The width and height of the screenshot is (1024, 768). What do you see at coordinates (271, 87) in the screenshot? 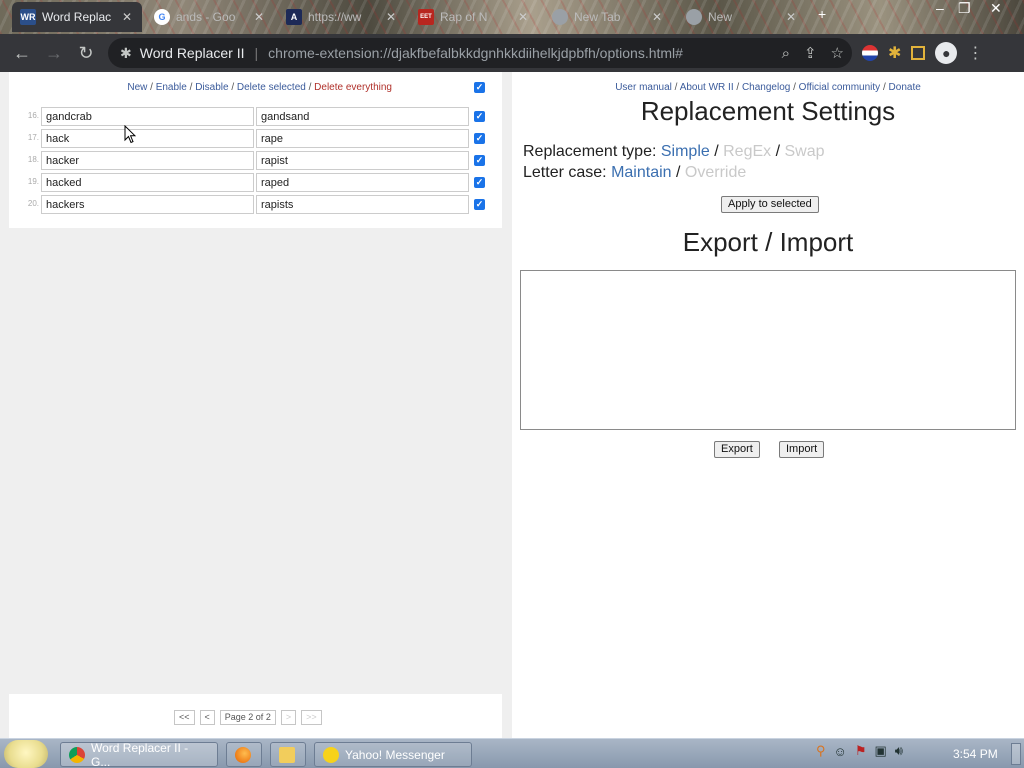
I see `delete-selected-link: Delete selected` at bounding box center [271, 87].